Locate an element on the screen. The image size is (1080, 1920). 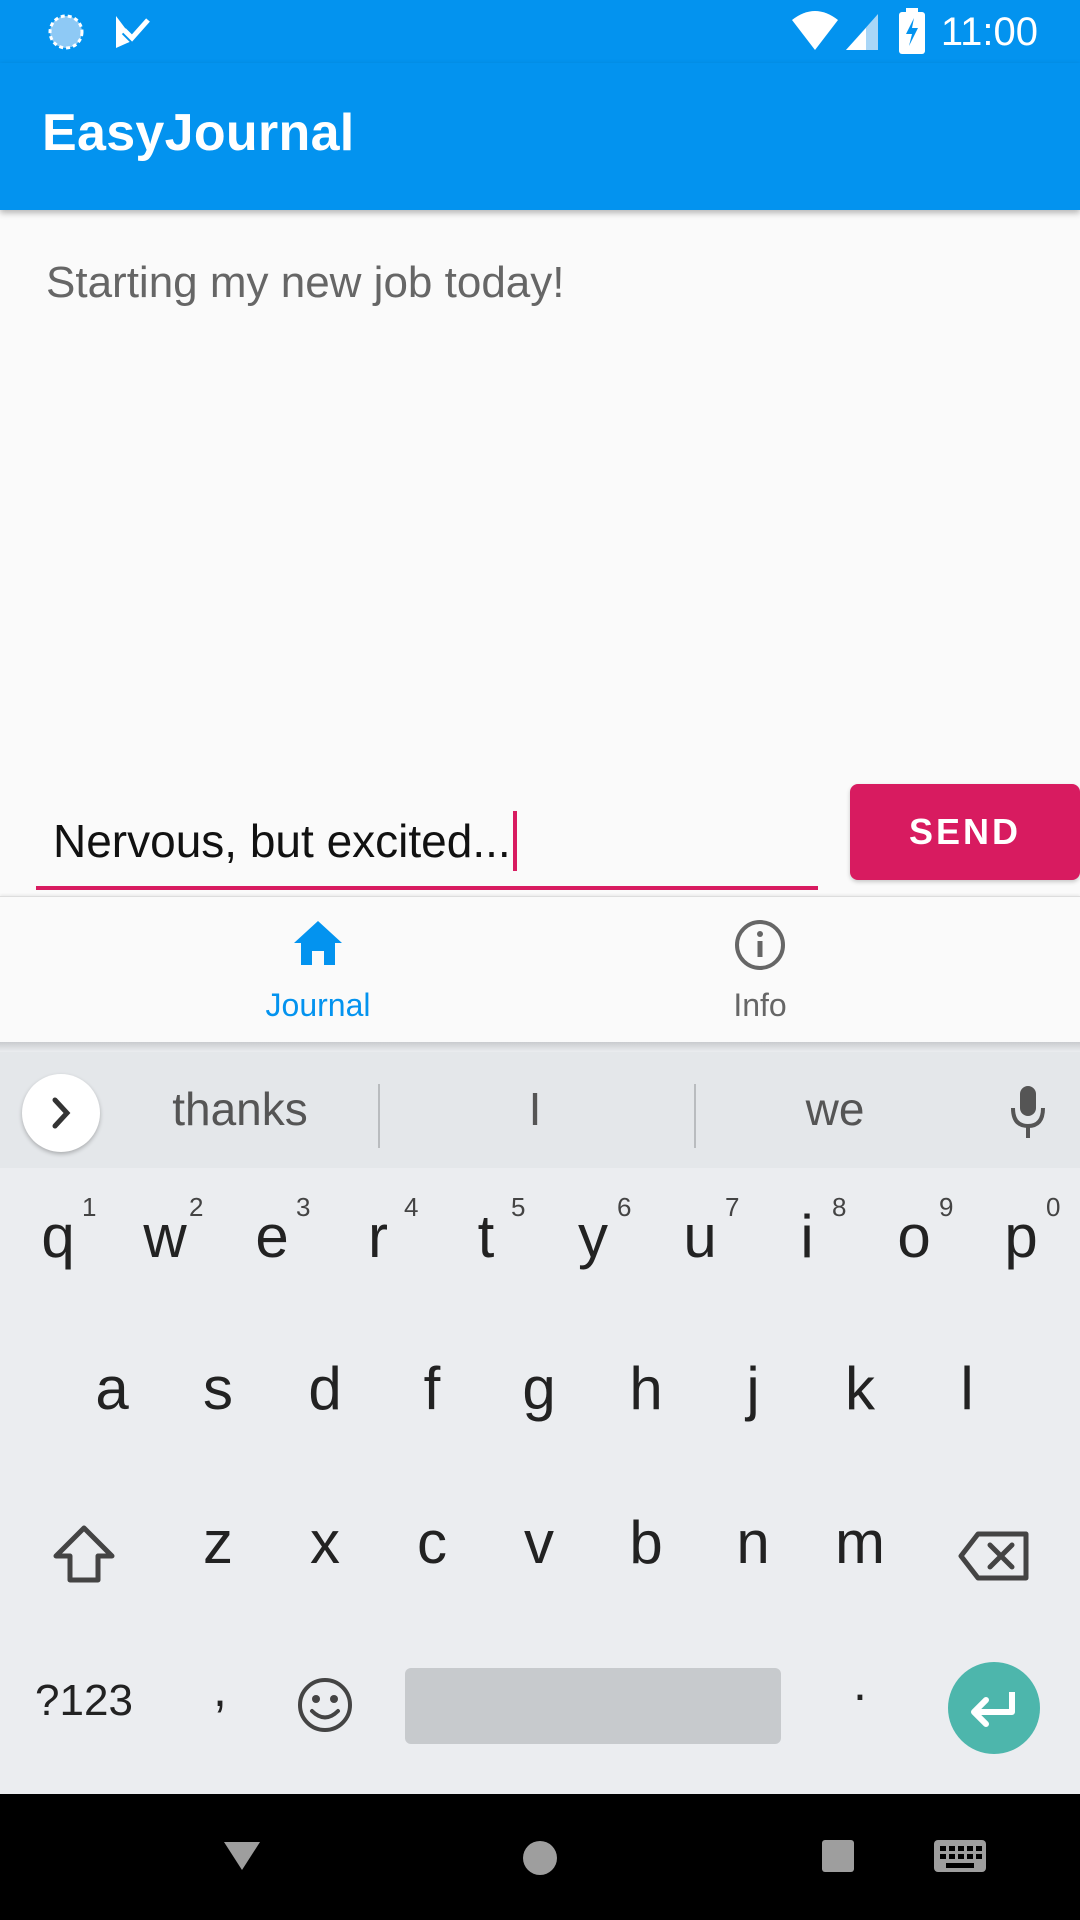
key-g: g is located at coordinates (539, 1388).